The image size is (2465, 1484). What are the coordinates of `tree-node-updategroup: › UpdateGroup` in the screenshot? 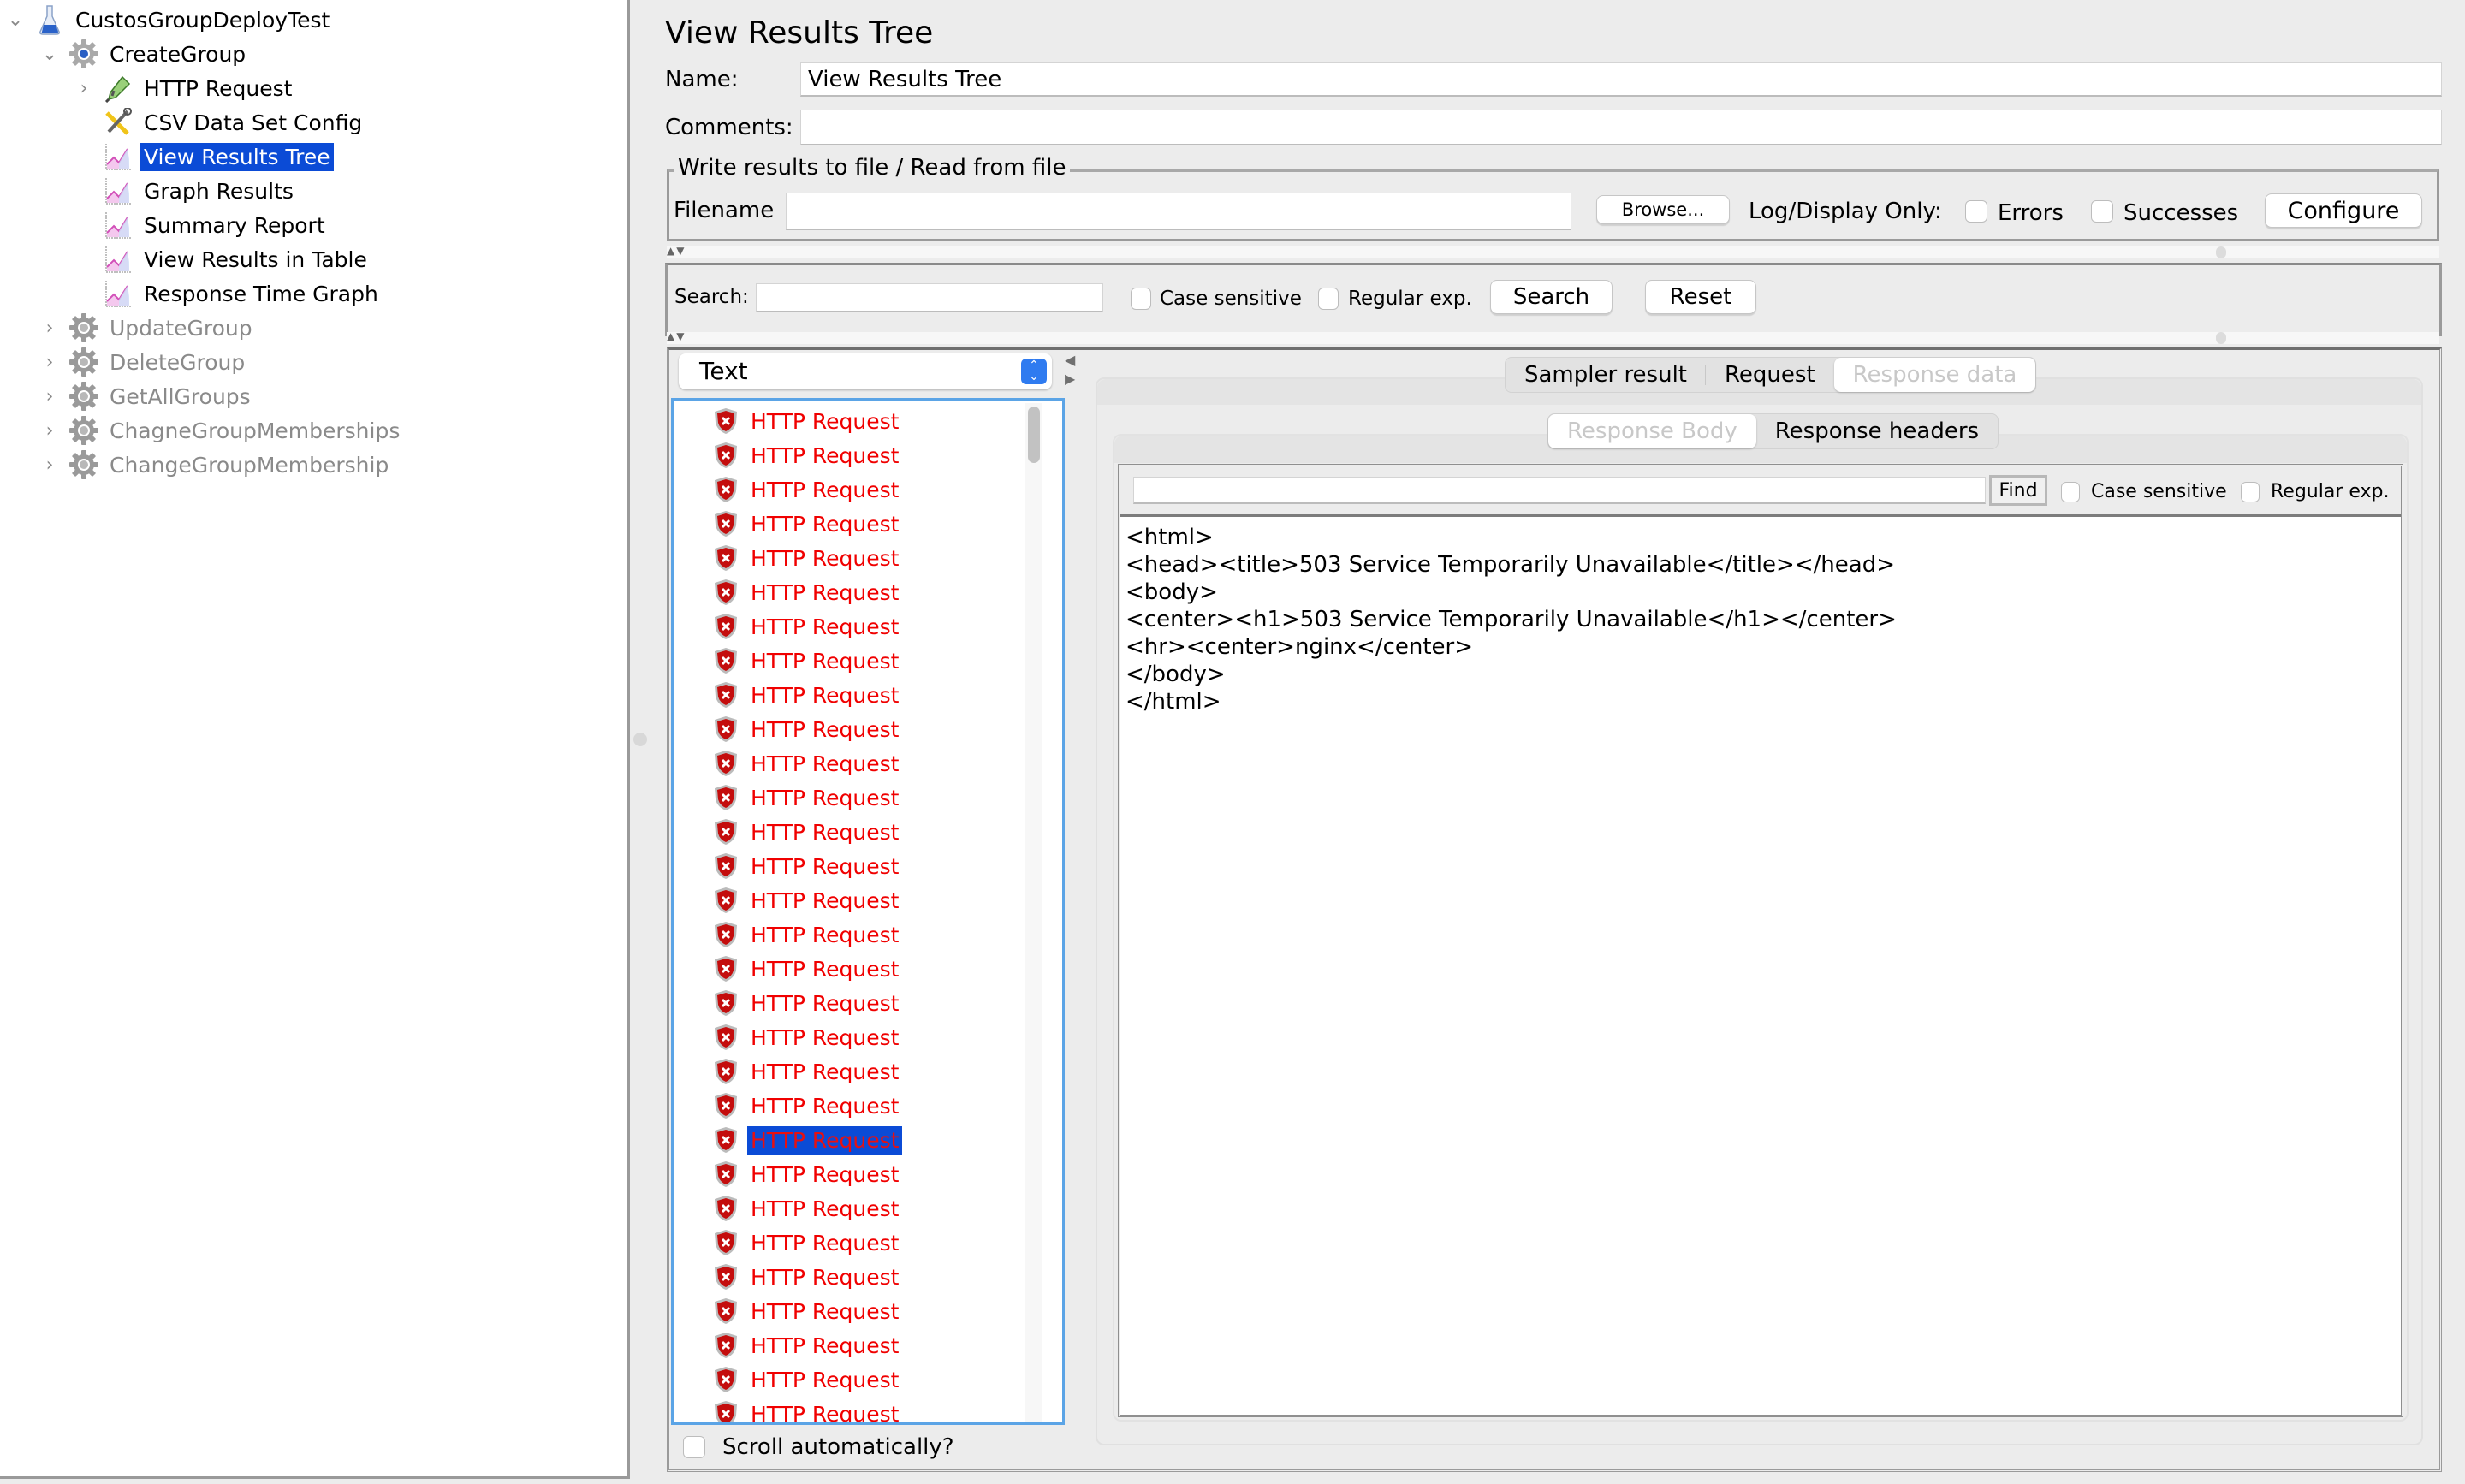 It's located at (147, 328).